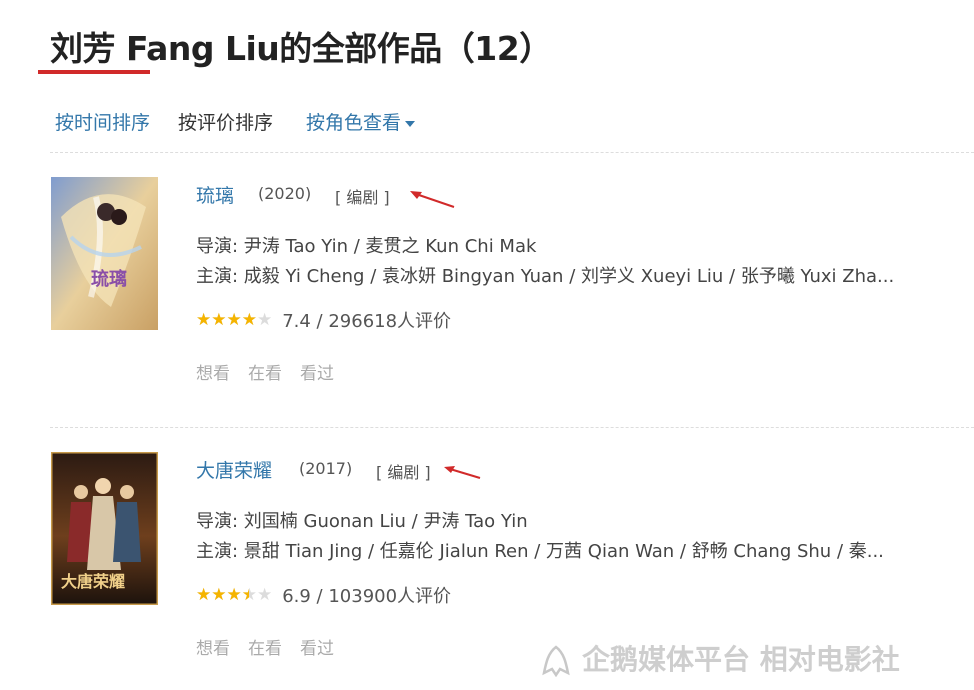 The image size is (974, 690). I want to click on poster-title-art: 大唐荣耀, so click(93, 581).